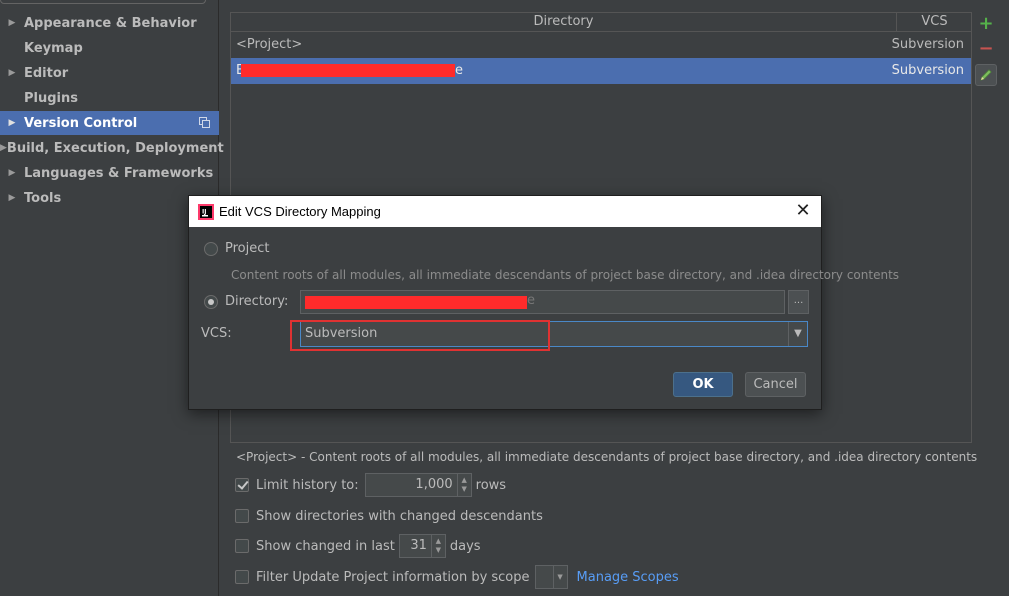 The image size is (1009, 596). Describe the element at coordinates (505, 211) in the screenshot. I see `dialog-title-bar: IJ Edit VCS Directory Mapping ✕` at that location.